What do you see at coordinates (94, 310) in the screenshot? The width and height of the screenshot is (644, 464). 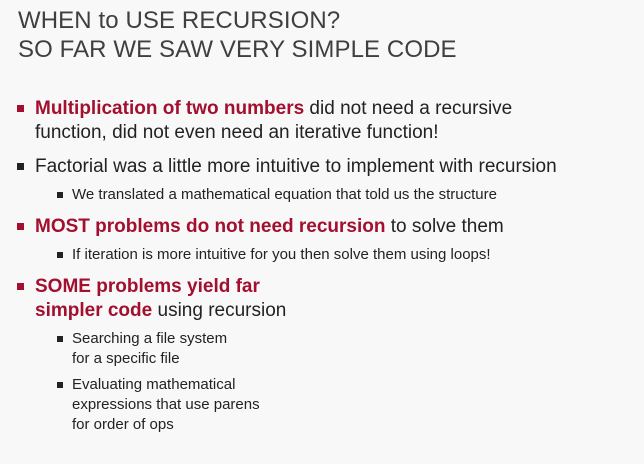 I see `bullet-highlight-line-2: simpler code` at bounding box center [94, 310].